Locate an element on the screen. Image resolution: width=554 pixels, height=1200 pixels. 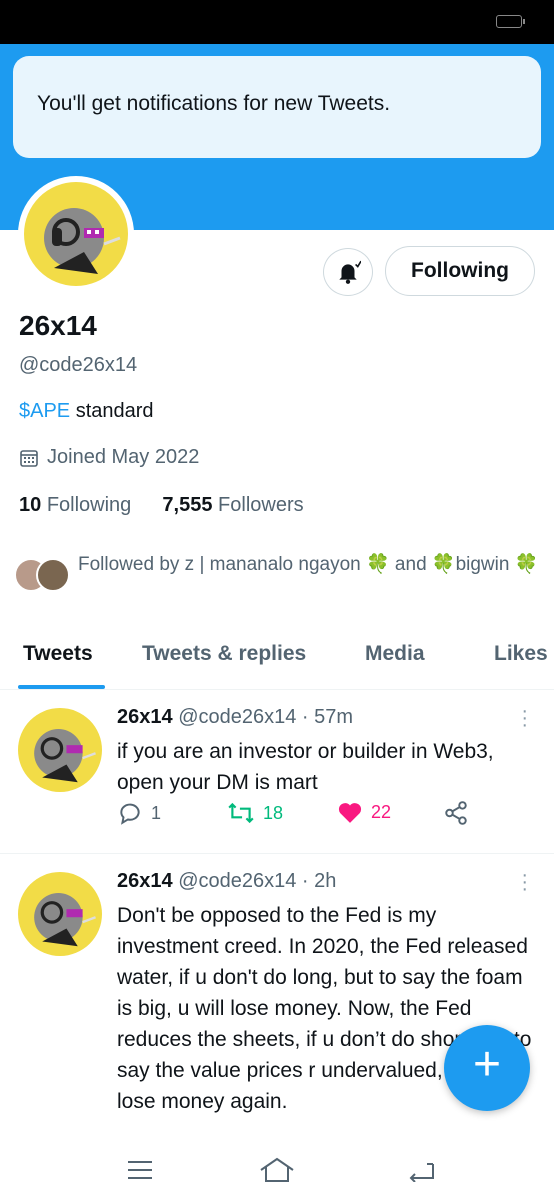
profile-handle: @code26x14 is located at coordinates (78, 365).